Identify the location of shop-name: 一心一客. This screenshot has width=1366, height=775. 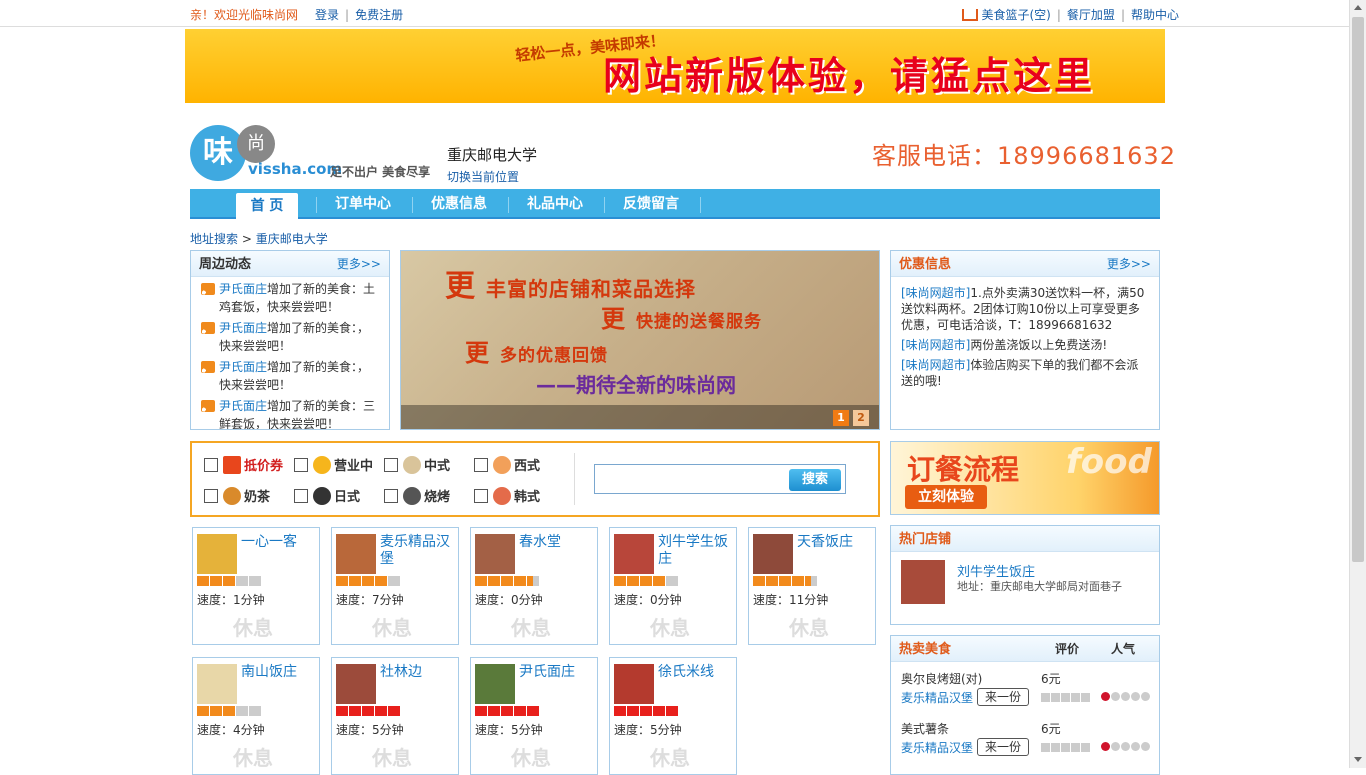
(279, 542).